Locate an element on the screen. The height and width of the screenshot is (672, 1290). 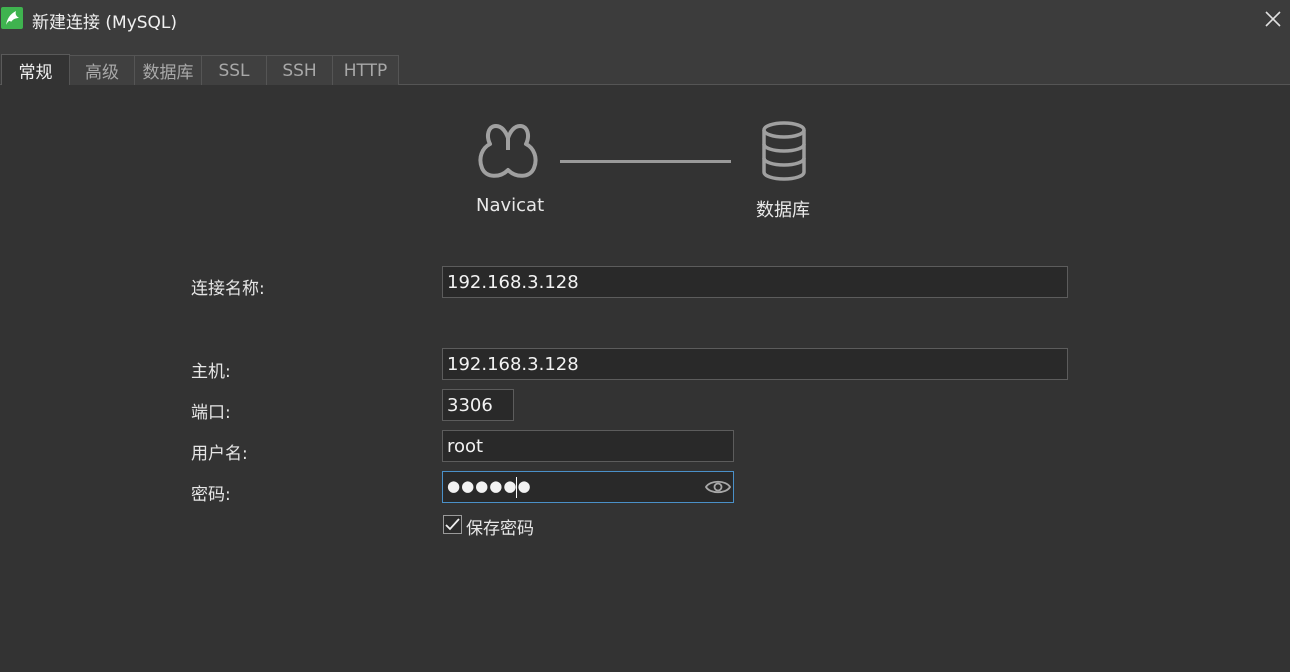
tab-general: 常规 is located at coordinates (35, 69).